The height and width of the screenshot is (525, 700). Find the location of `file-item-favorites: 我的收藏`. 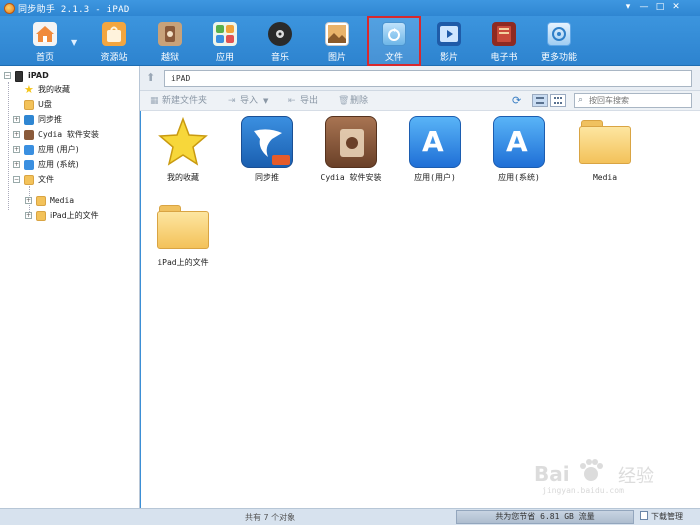

file-item-favorites: 我的收藏 is located at coordinates (183, 155).